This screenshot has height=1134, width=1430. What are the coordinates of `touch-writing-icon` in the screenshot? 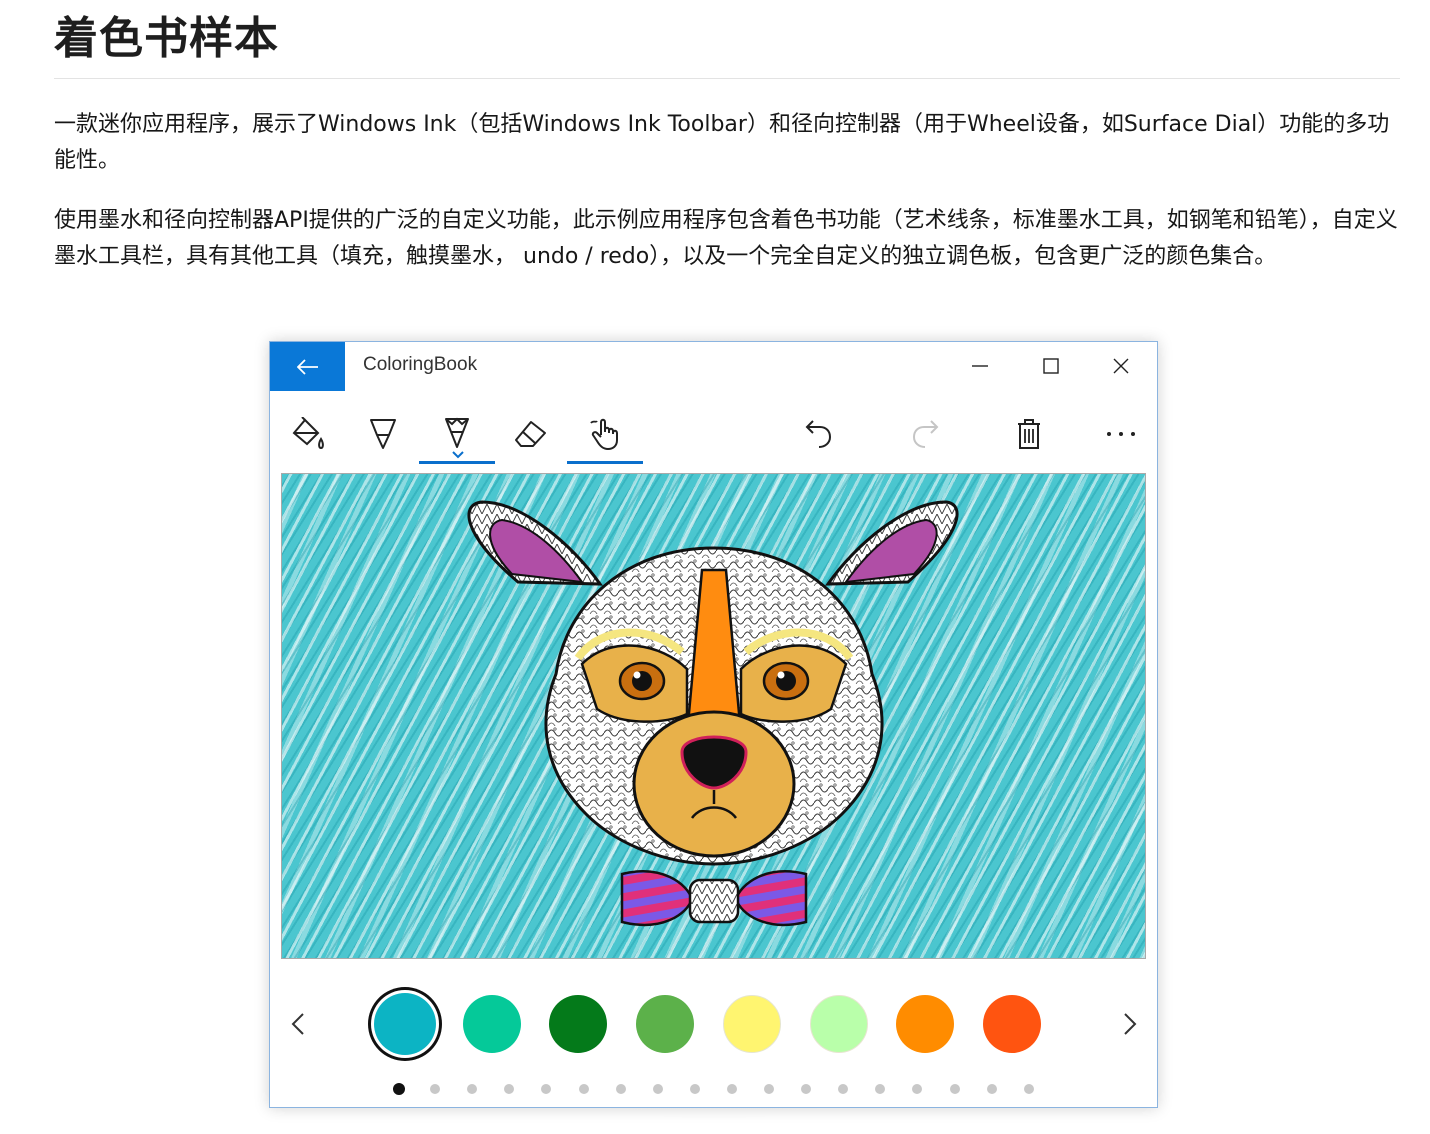 It's located at (604, 434).